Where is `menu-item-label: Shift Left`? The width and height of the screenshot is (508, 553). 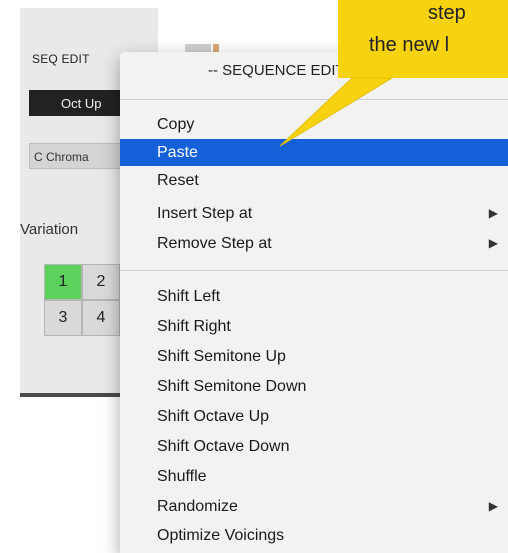 menu-item-label: Shift Left is located at coordinates (189, 296).